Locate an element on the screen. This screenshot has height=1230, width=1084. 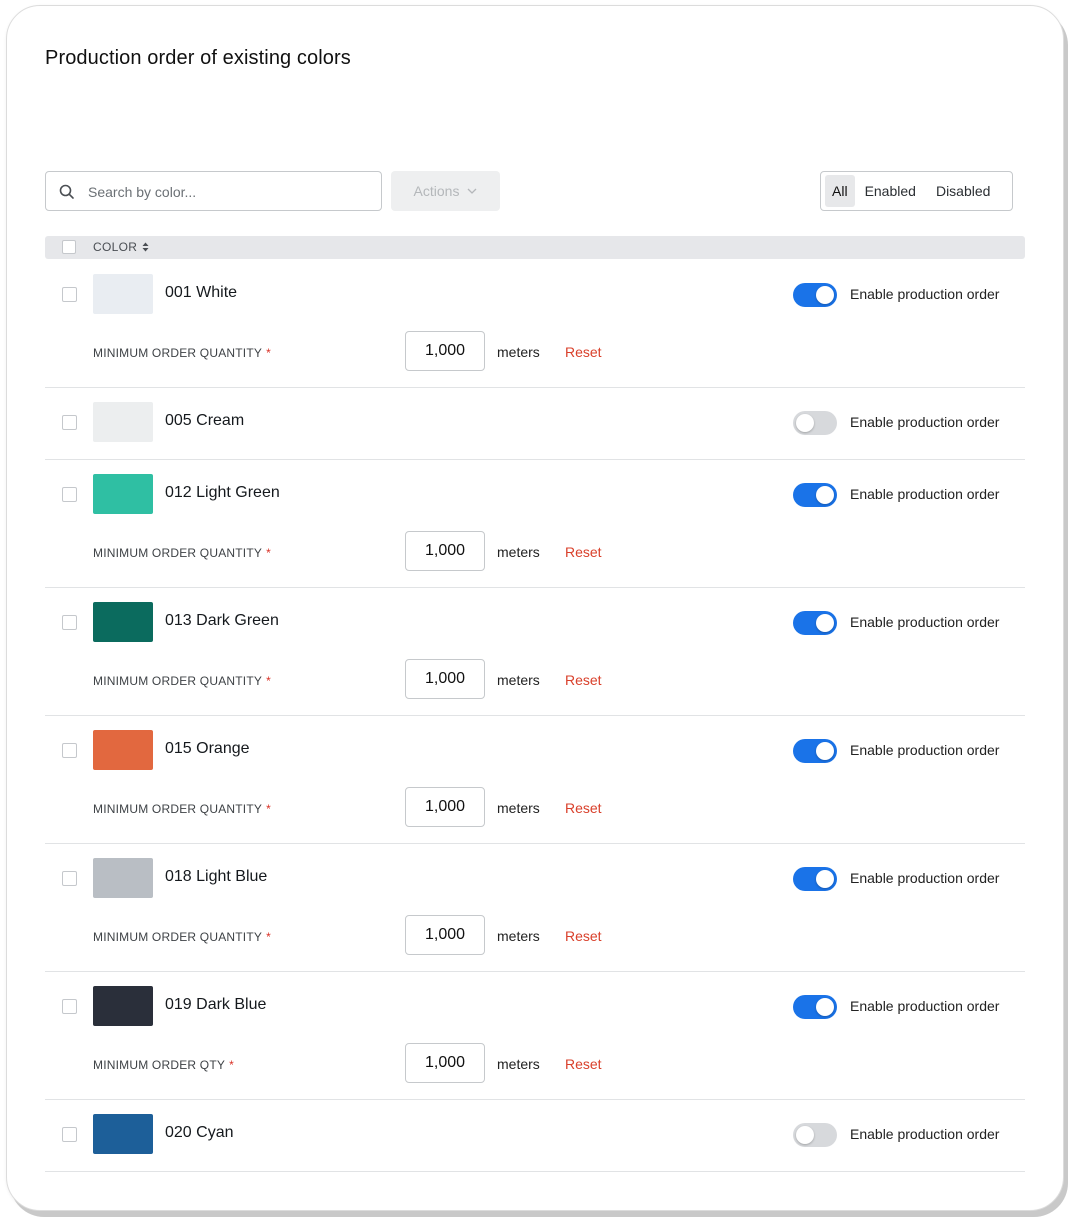
moq-label: MINIMUM ORDER QTY * is located at coordinates (163, 1065).